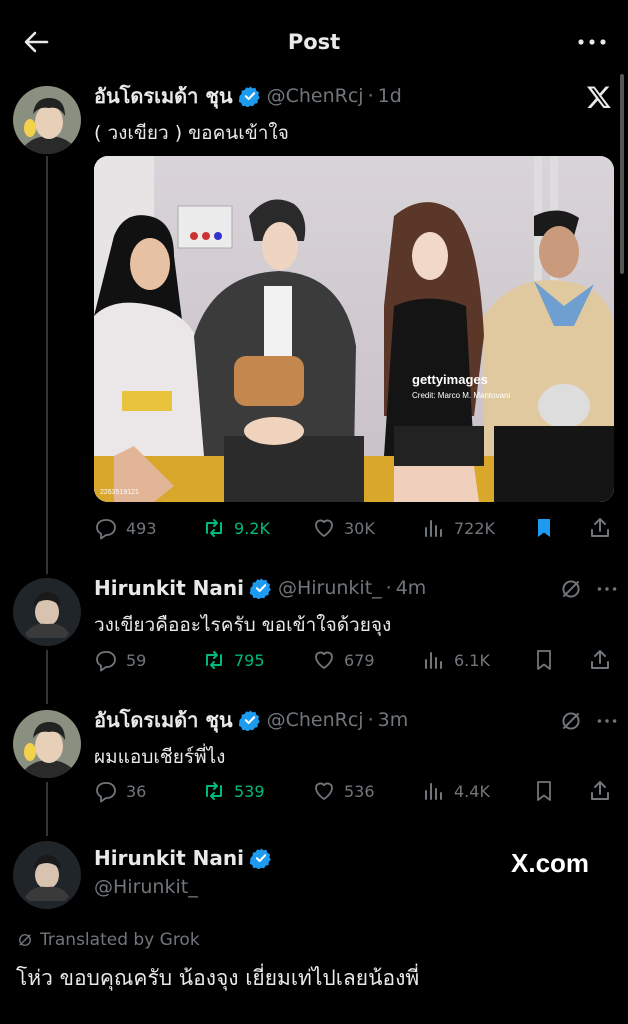 The height and width of the screenshot is (1024, 628). I want to click on site-label: X.com, so click(550, 863).